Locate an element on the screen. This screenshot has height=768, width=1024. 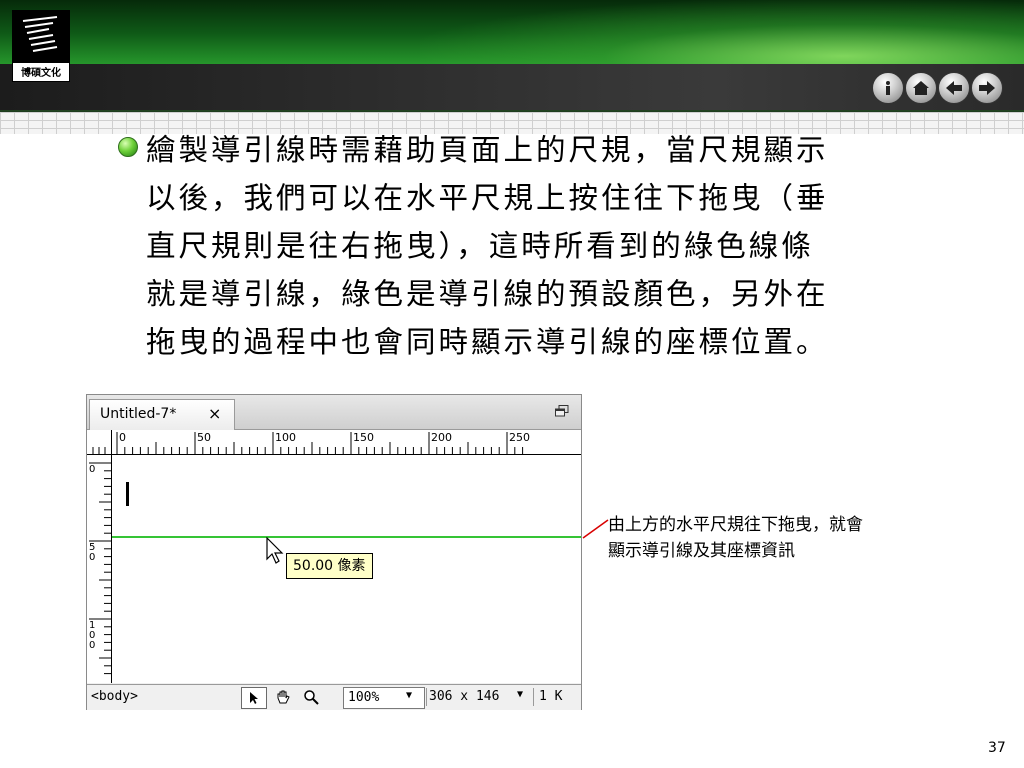
forward-arrow-icon is located at coordinates (987, 88).